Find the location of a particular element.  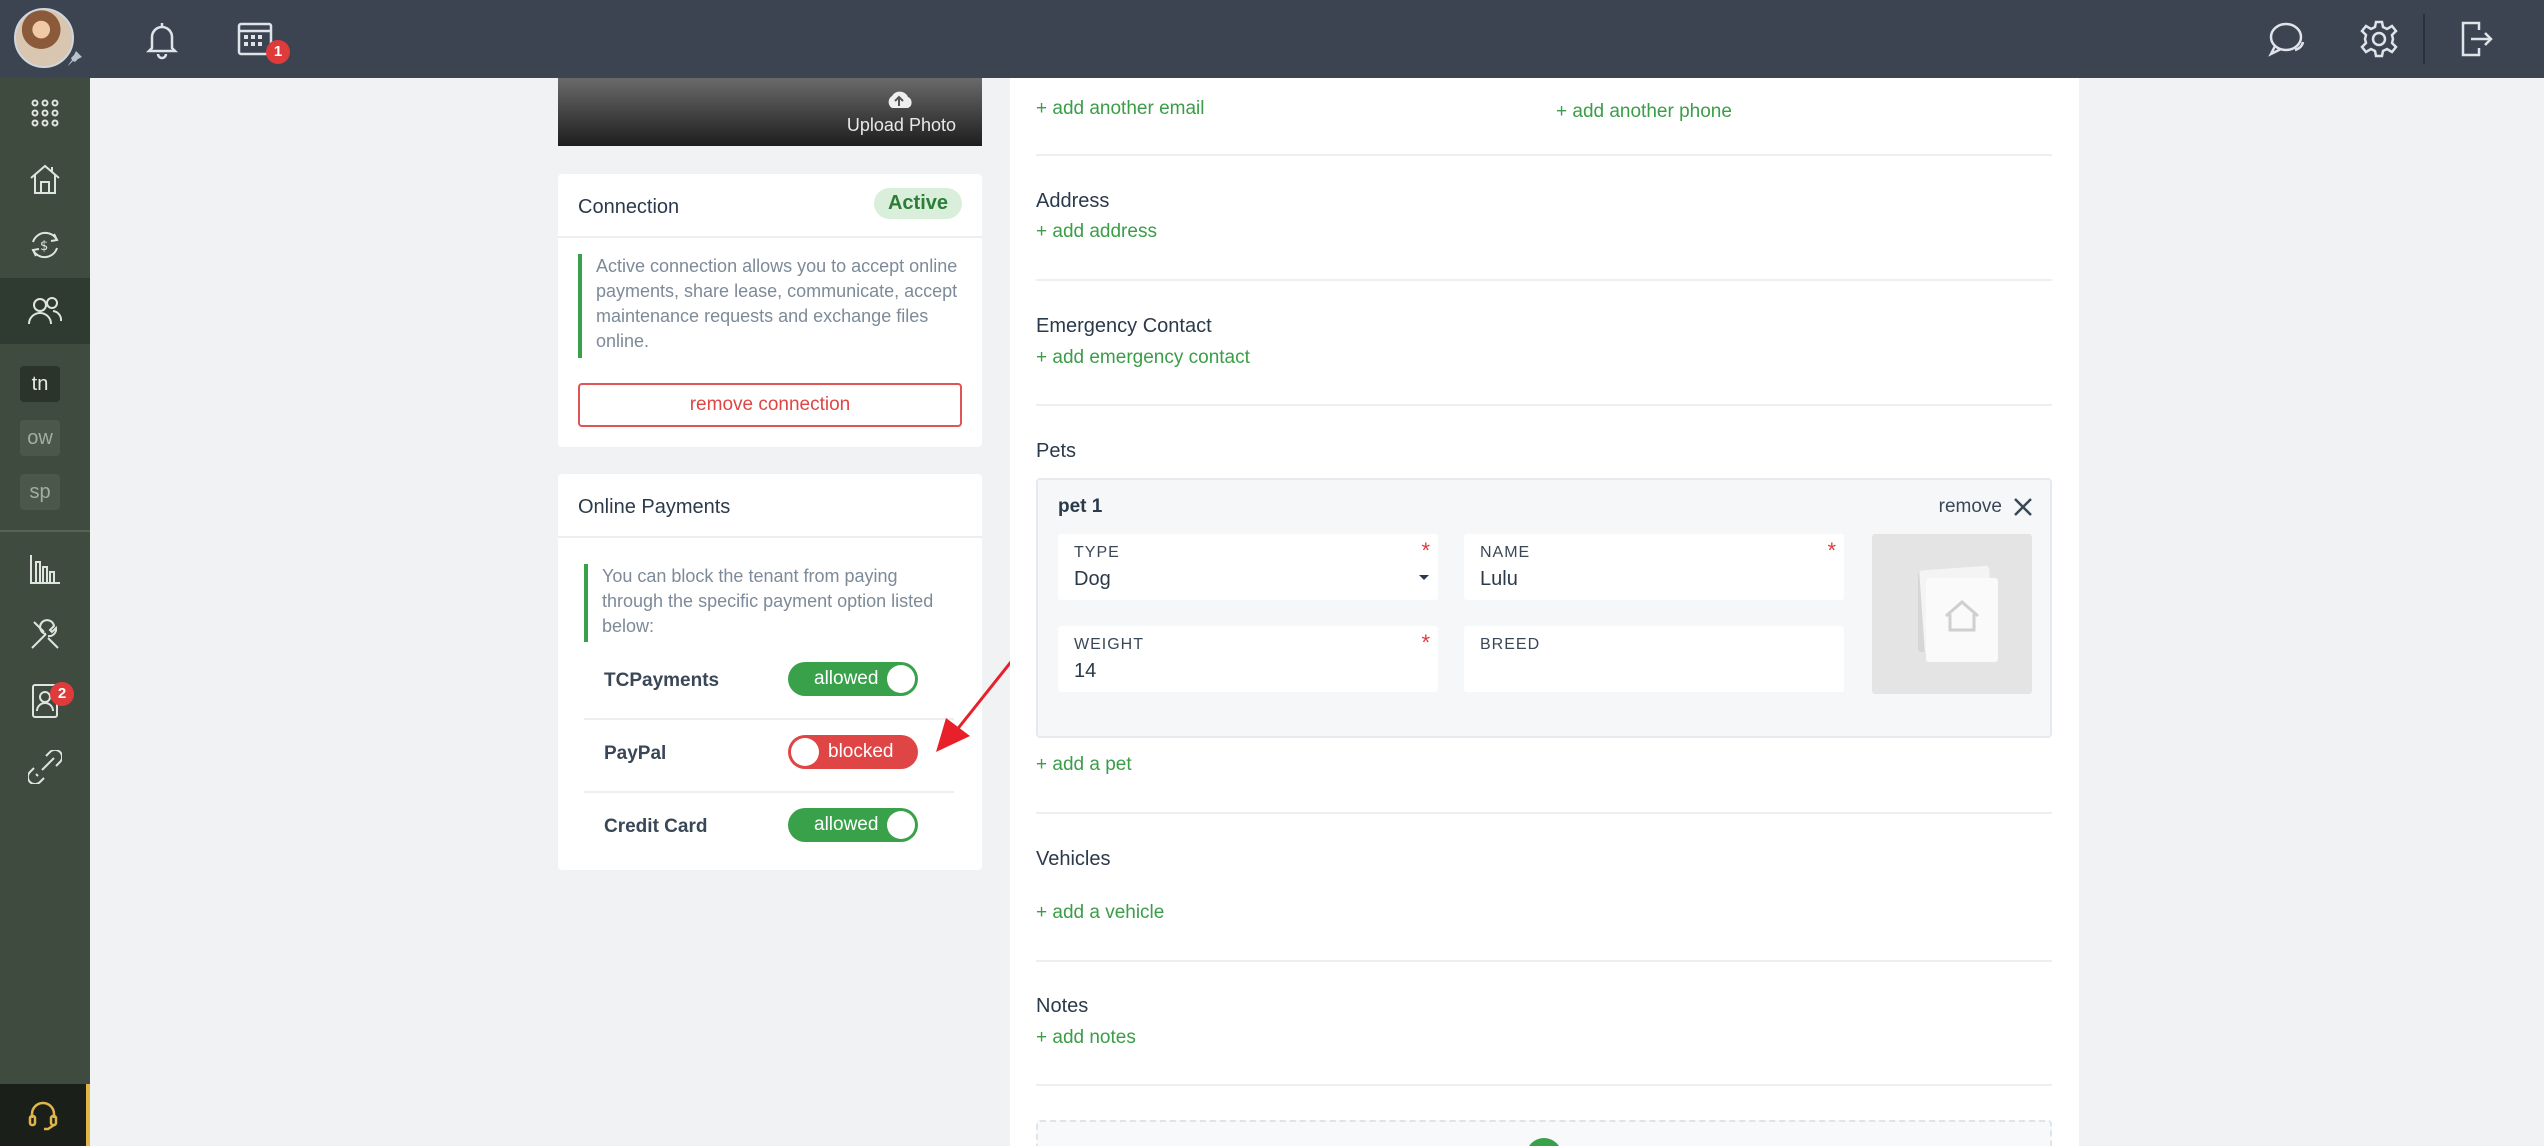

nav-apps is located at coordinates (45, 113).